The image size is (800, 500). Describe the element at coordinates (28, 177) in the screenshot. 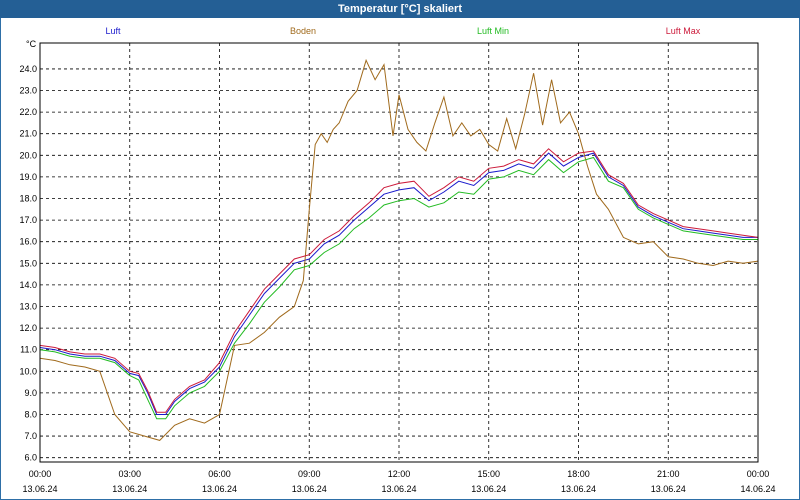

I see `y-tick-label: 19.0` at that location.